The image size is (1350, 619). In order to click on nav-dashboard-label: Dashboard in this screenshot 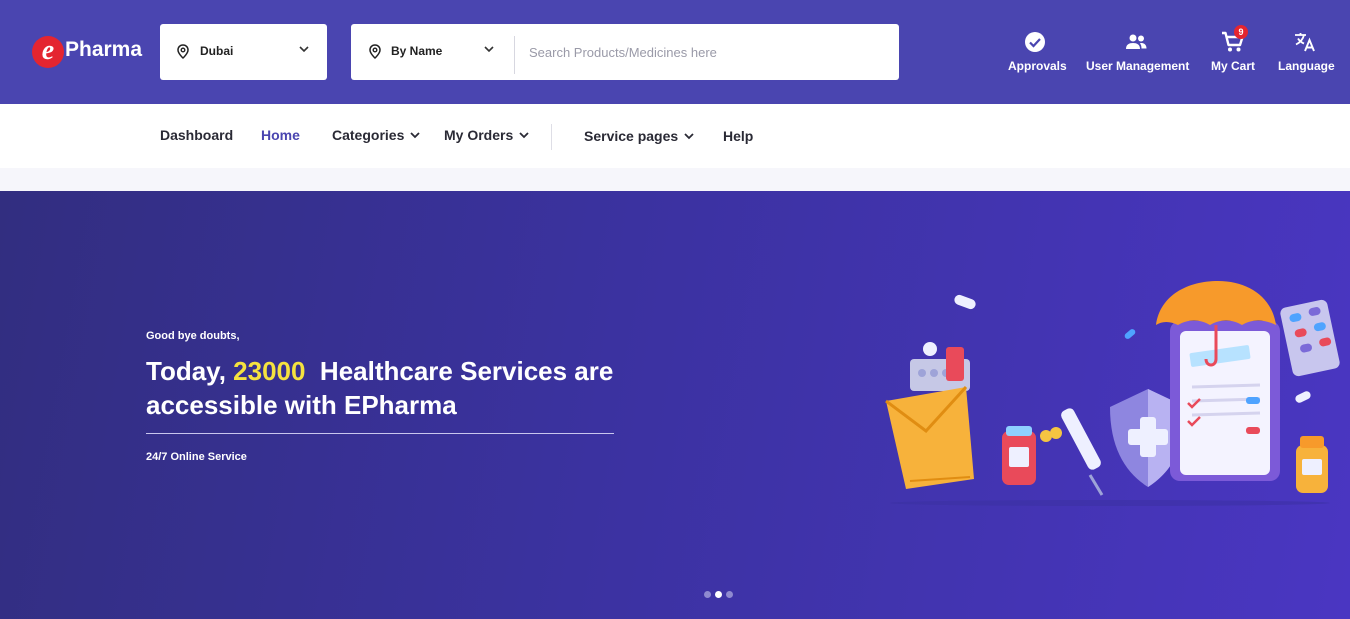, I will do `click(197, 135)`.